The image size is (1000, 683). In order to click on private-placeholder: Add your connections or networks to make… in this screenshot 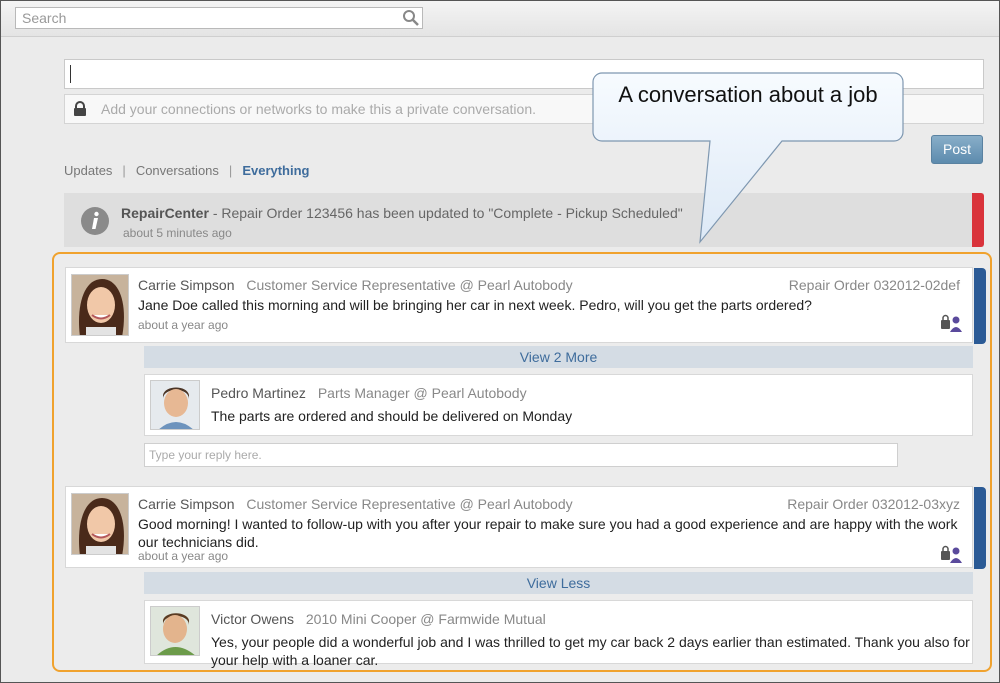, I will do `click(318, 109)`.